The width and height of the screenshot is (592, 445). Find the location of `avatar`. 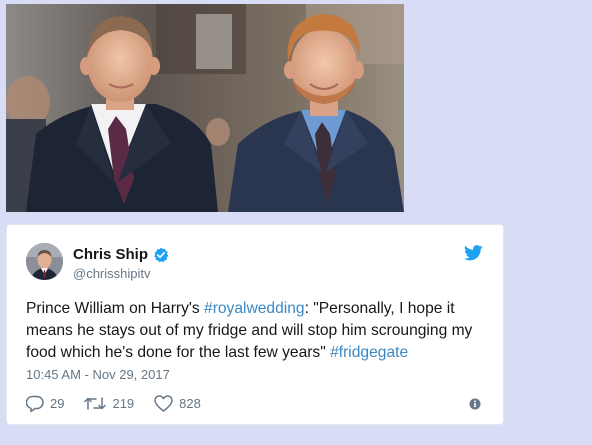

avatar is located at coordinates (44, 261).